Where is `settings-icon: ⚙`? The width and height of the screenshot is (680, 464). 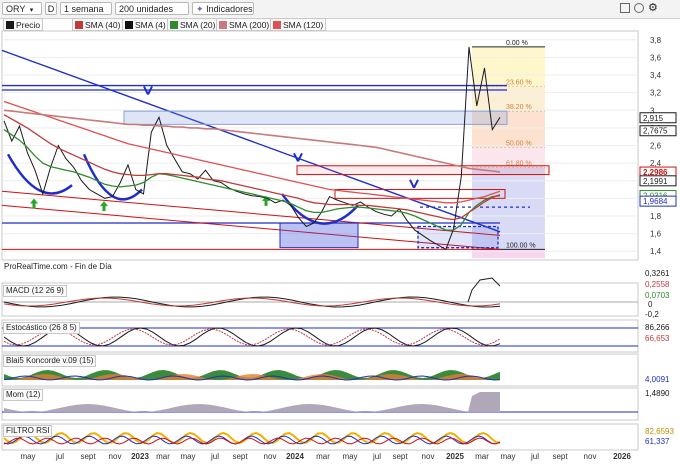 settings-icon: ⚙ is located at coordinates (653, 7).